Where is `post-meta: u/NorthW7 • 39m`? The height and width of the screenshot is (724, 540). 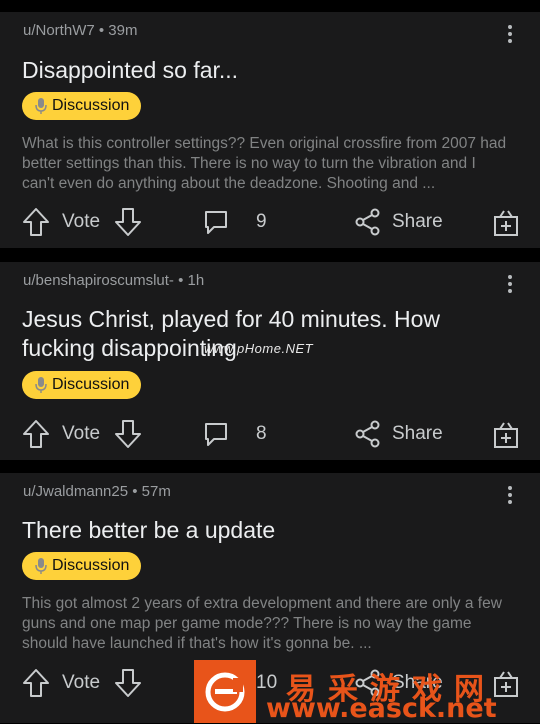
post-meta: u/NorthW7 • 39m is located at coordinates (80, 30).